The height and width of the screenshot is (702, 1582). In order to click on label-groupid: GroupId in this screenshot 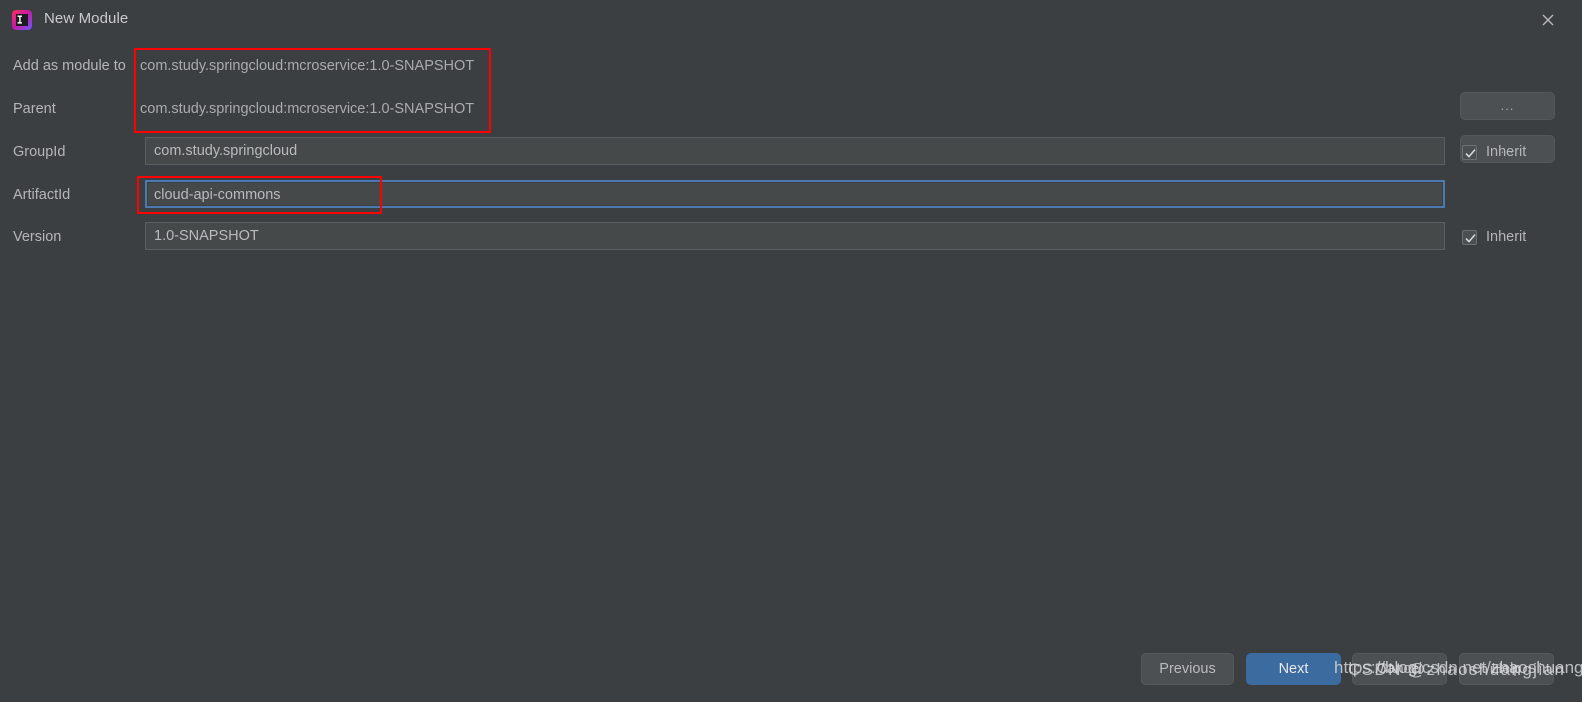, I will do `click(39, 152)`.